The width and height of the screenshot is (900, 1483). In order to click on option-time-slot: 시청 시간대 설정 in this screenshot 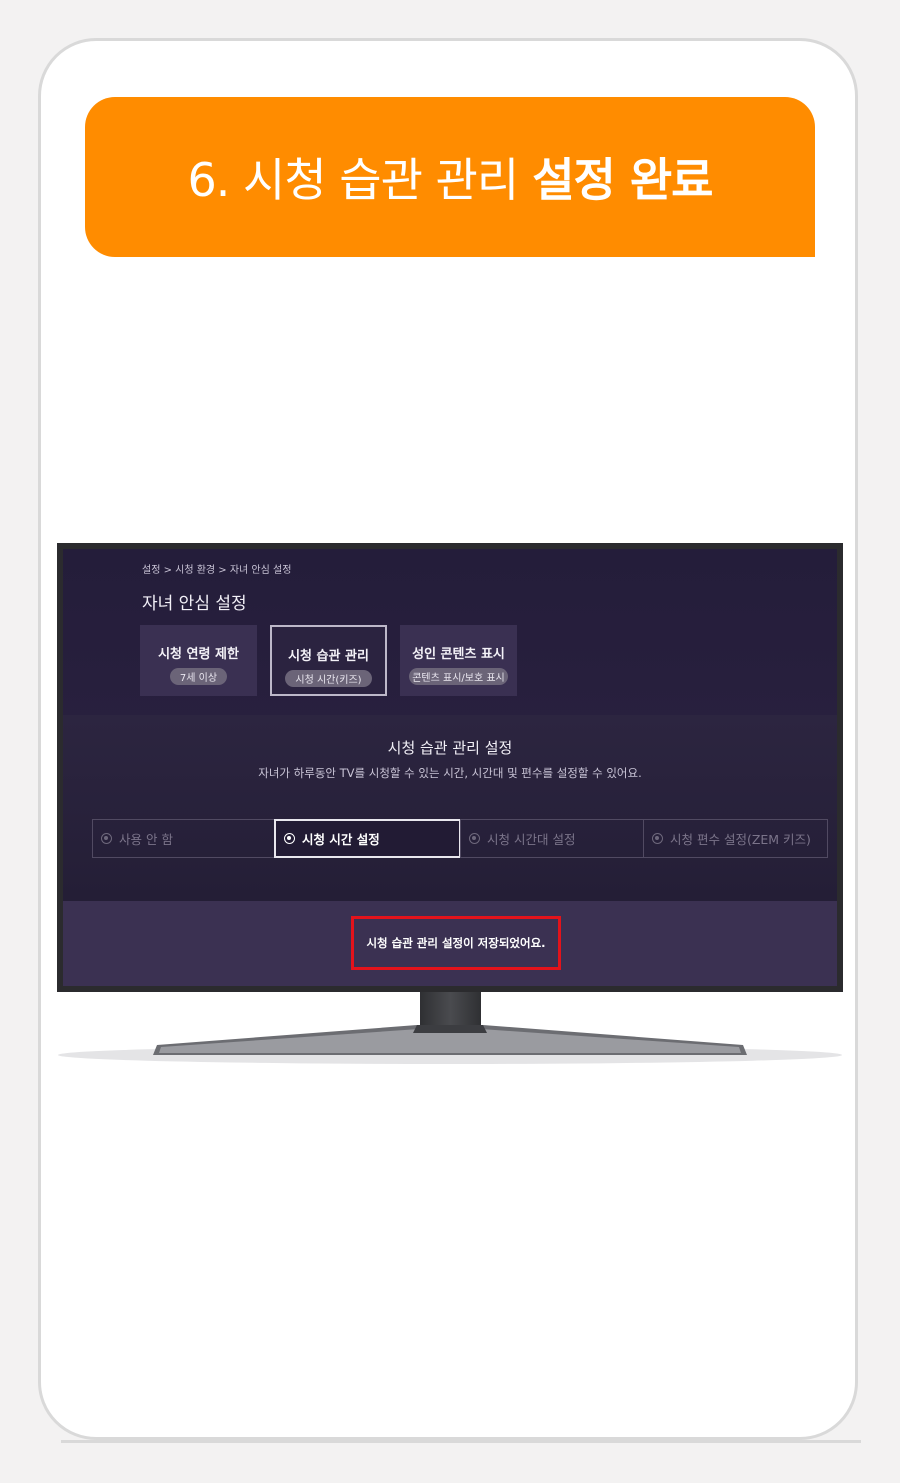, I will do `click(552, 838)`.